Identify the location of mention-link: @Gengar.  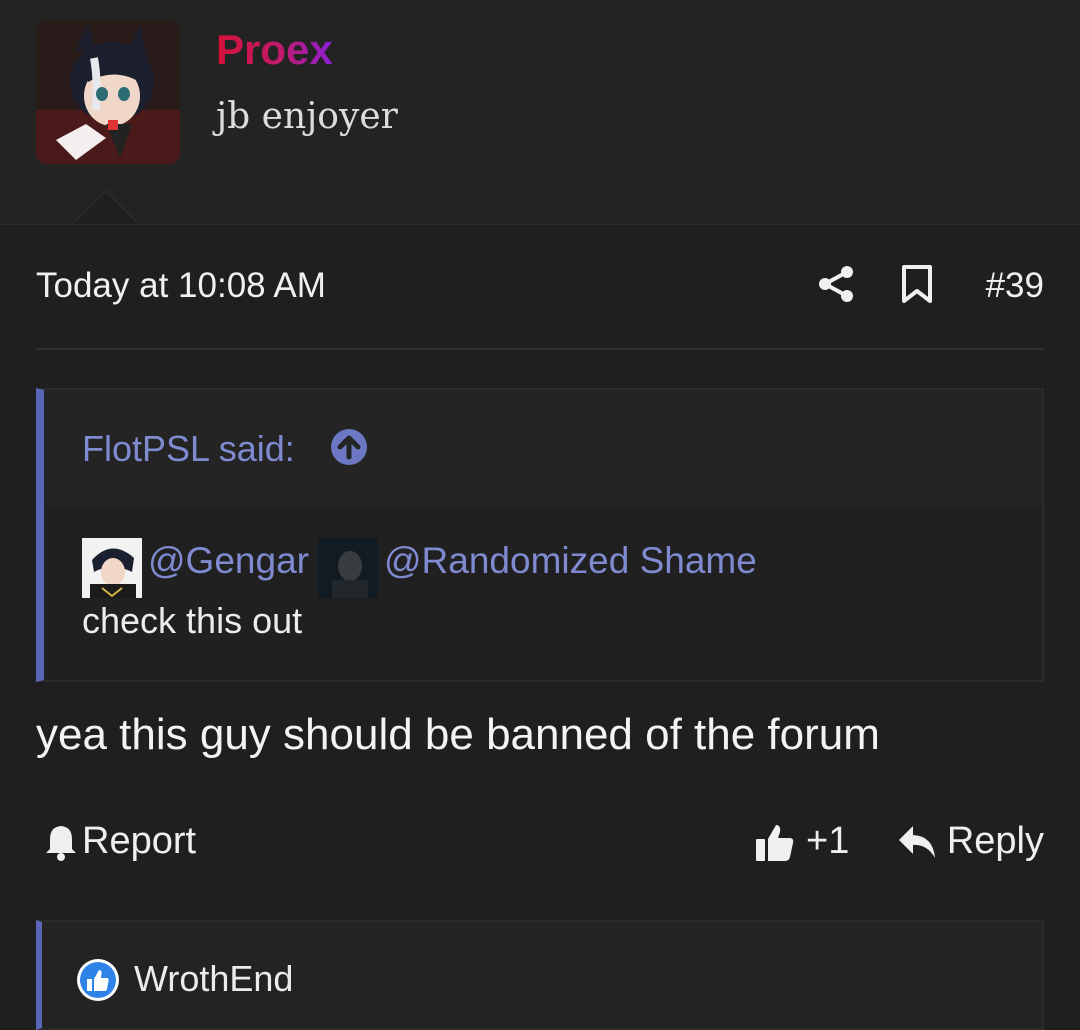
(228, 561).